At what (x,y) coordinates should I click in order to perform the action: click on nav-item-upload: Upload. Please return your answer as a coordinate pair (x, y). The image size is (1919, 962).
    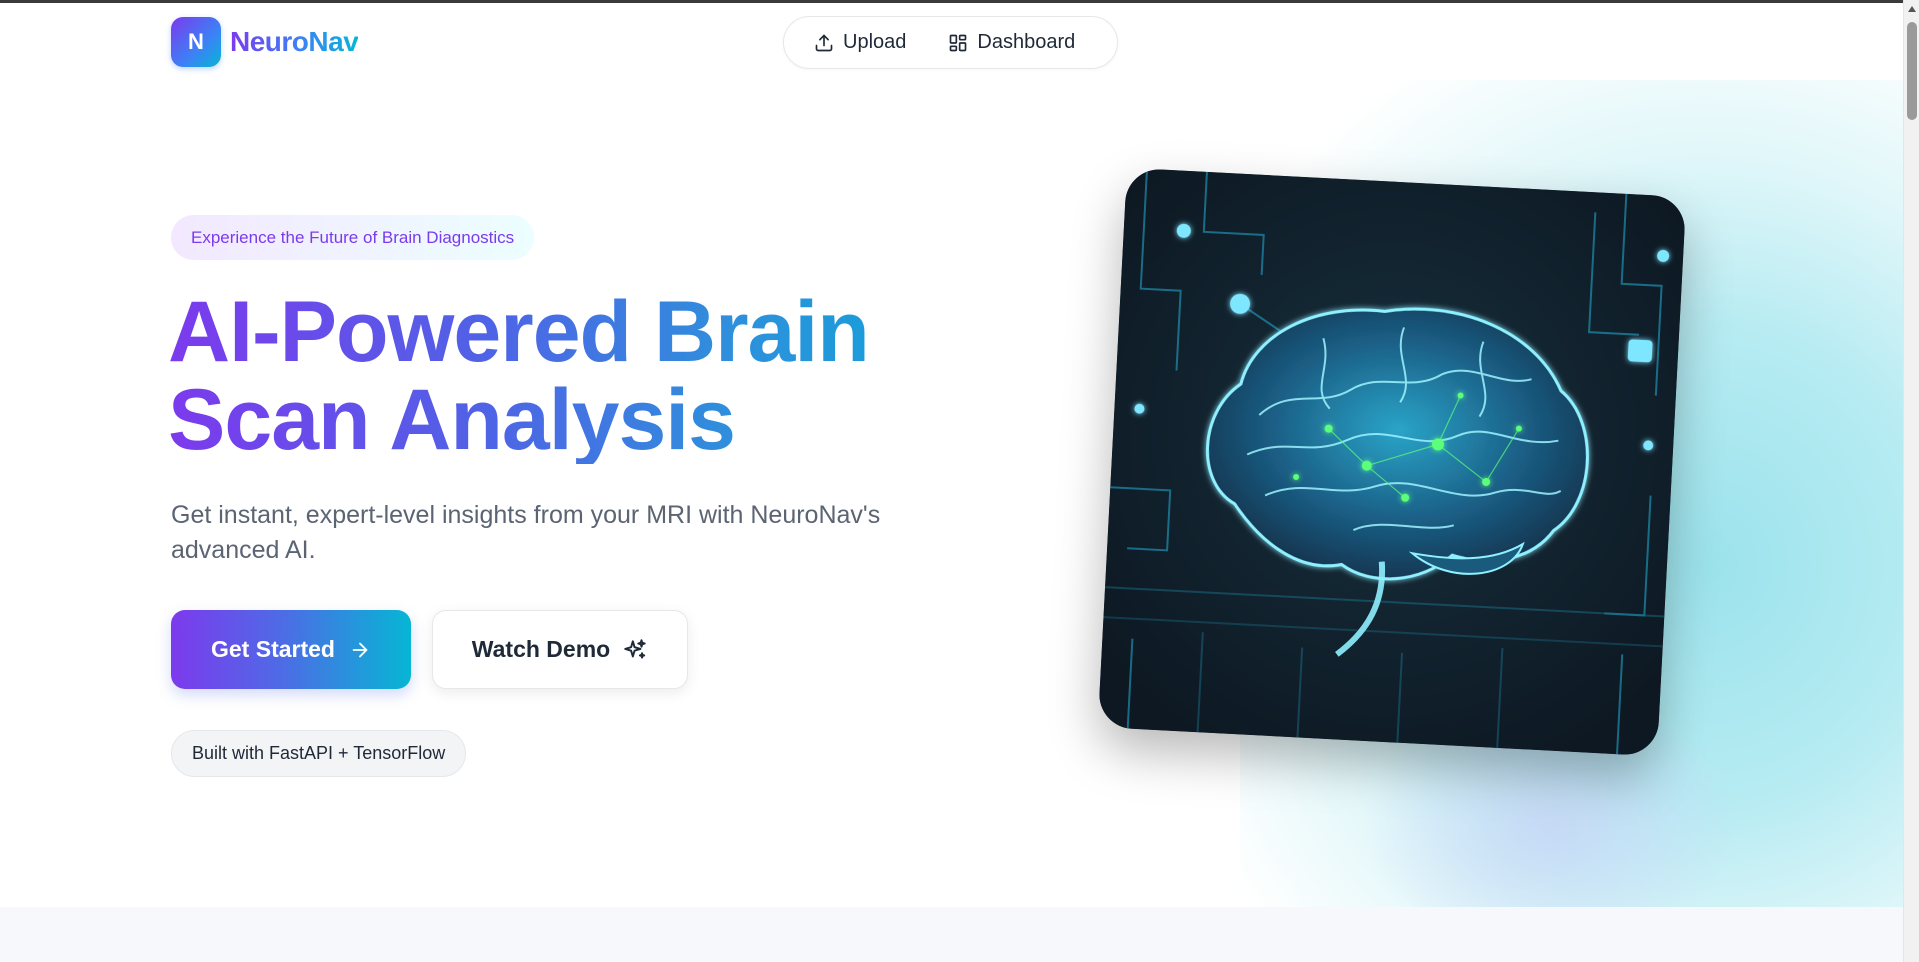
    Looking at the image, I should click on (860, 42).